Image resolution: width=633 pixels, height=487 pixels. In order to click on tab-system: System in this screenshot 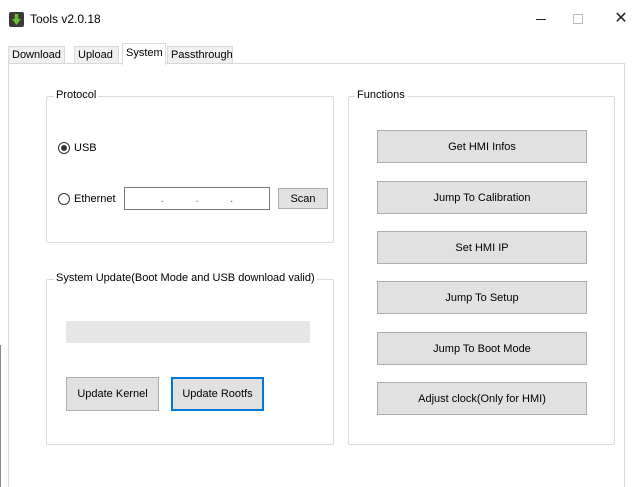, I will do `click(144, 54)`.